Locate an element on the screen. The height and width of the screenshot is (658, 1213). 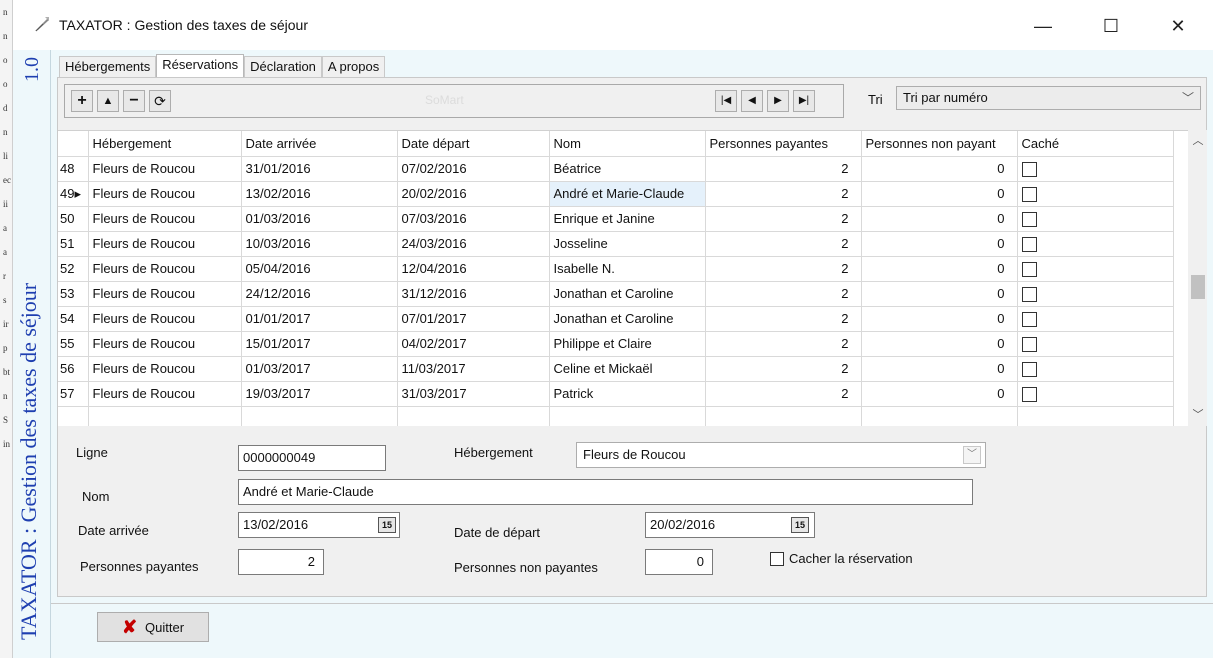
col-header-payantes: Personnes payantes is located at coordinates (783, 144).